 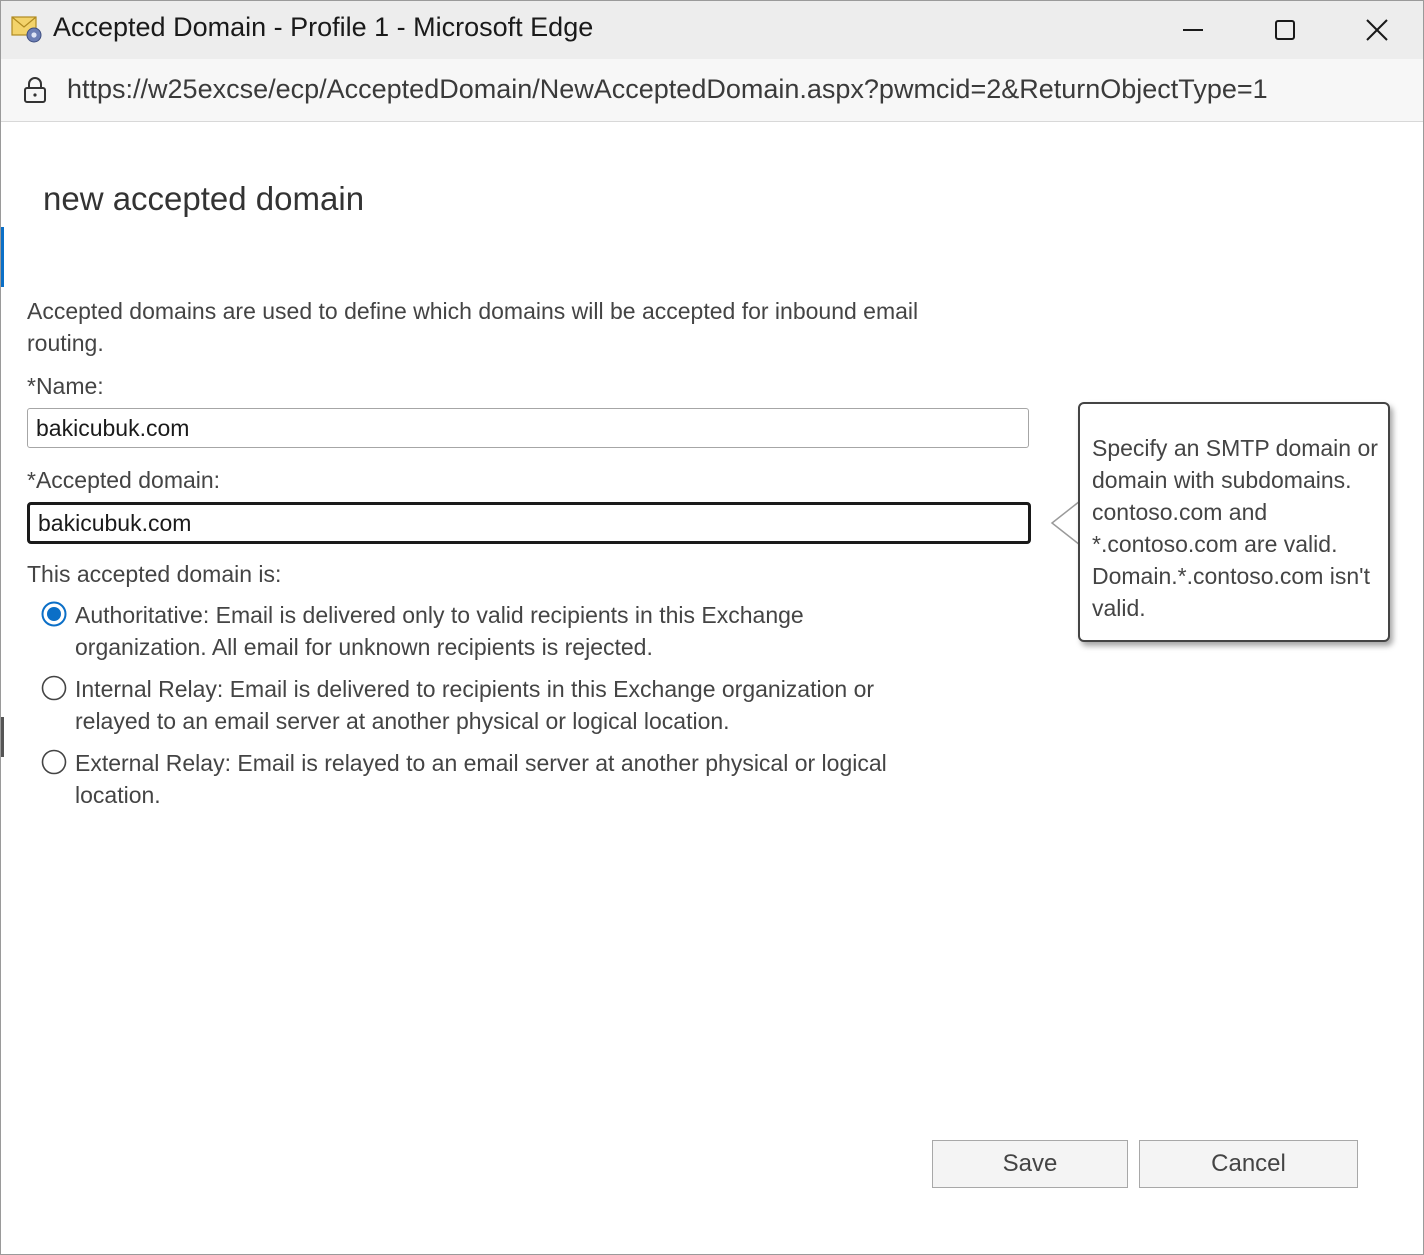 I want to click on accepted-domain-input, so click(x=529, y=523).